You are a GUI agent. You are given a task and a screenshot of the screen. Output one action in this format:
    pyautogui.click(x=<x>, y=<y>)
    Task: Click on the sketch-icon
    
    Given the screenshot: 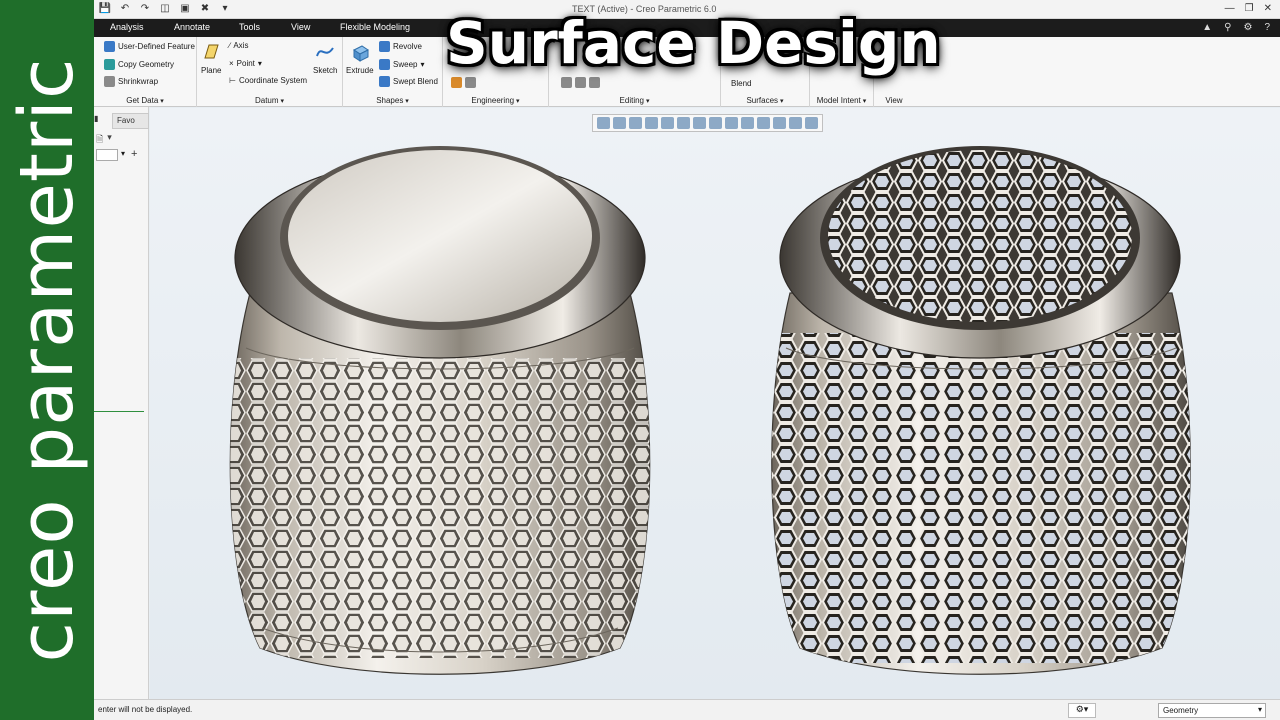 What is the action you would take?
    pyautogui.click(x=325, y=52)
    